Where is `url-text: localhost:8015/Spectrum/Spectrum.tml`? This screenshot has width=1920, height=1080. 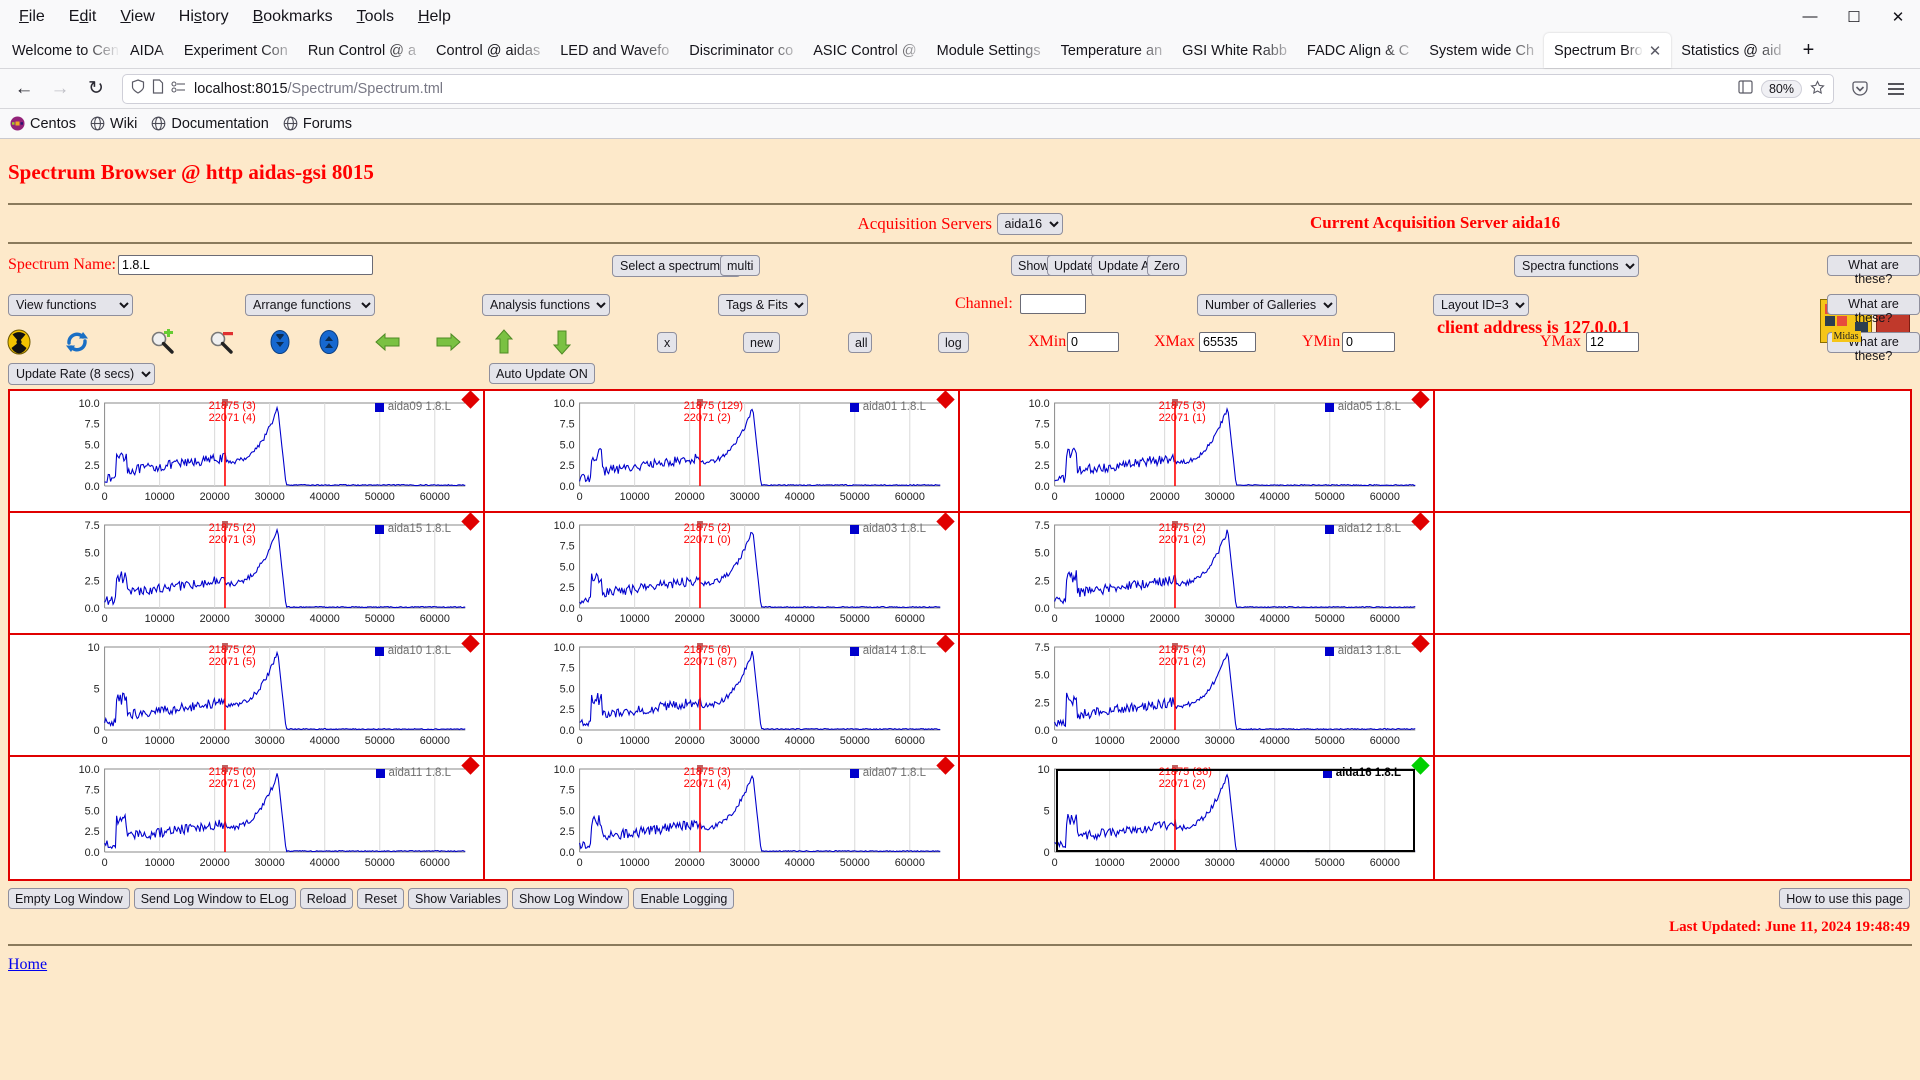
url-text: localhost:8015/Spectrum/Spectrum.tml is located at coordinates (962, 89).